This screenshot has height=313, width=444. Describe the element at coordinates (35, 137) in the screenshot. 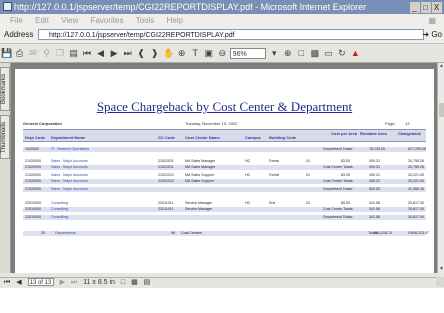

I see `col-dept-code: Dept Code` at that location.